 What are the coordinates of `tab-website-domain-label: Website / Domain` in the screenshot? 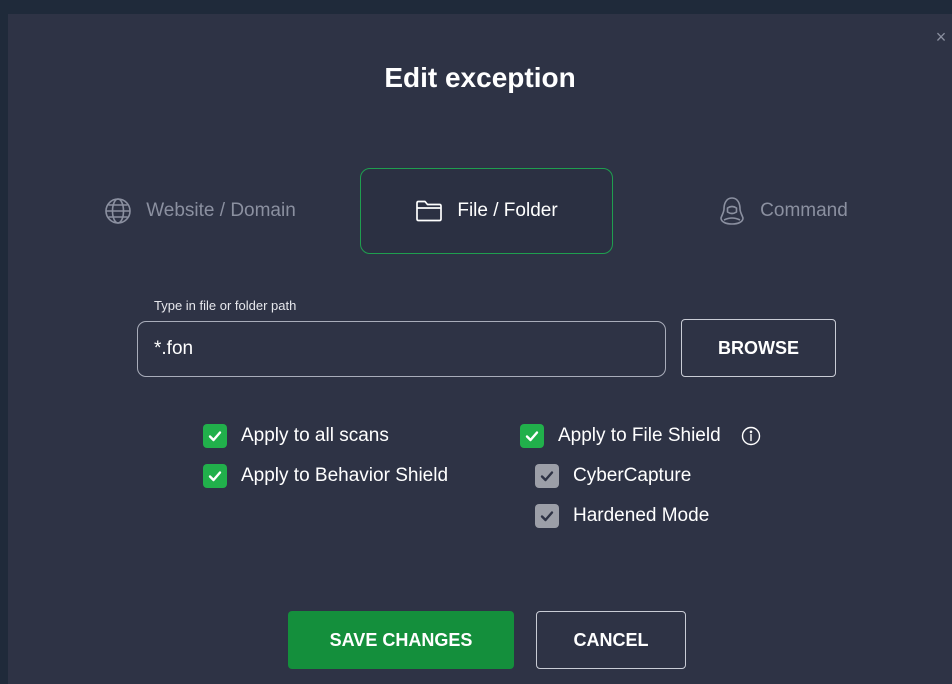 It's located at (221, 210).